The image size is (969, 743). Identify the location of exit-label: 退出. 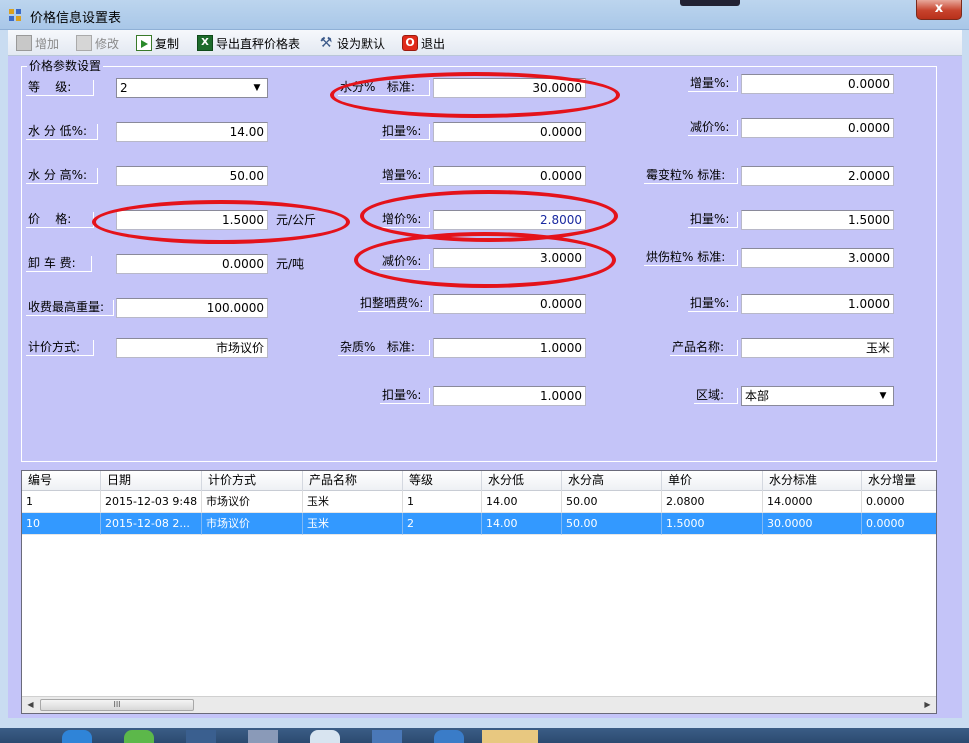
(433, 43).